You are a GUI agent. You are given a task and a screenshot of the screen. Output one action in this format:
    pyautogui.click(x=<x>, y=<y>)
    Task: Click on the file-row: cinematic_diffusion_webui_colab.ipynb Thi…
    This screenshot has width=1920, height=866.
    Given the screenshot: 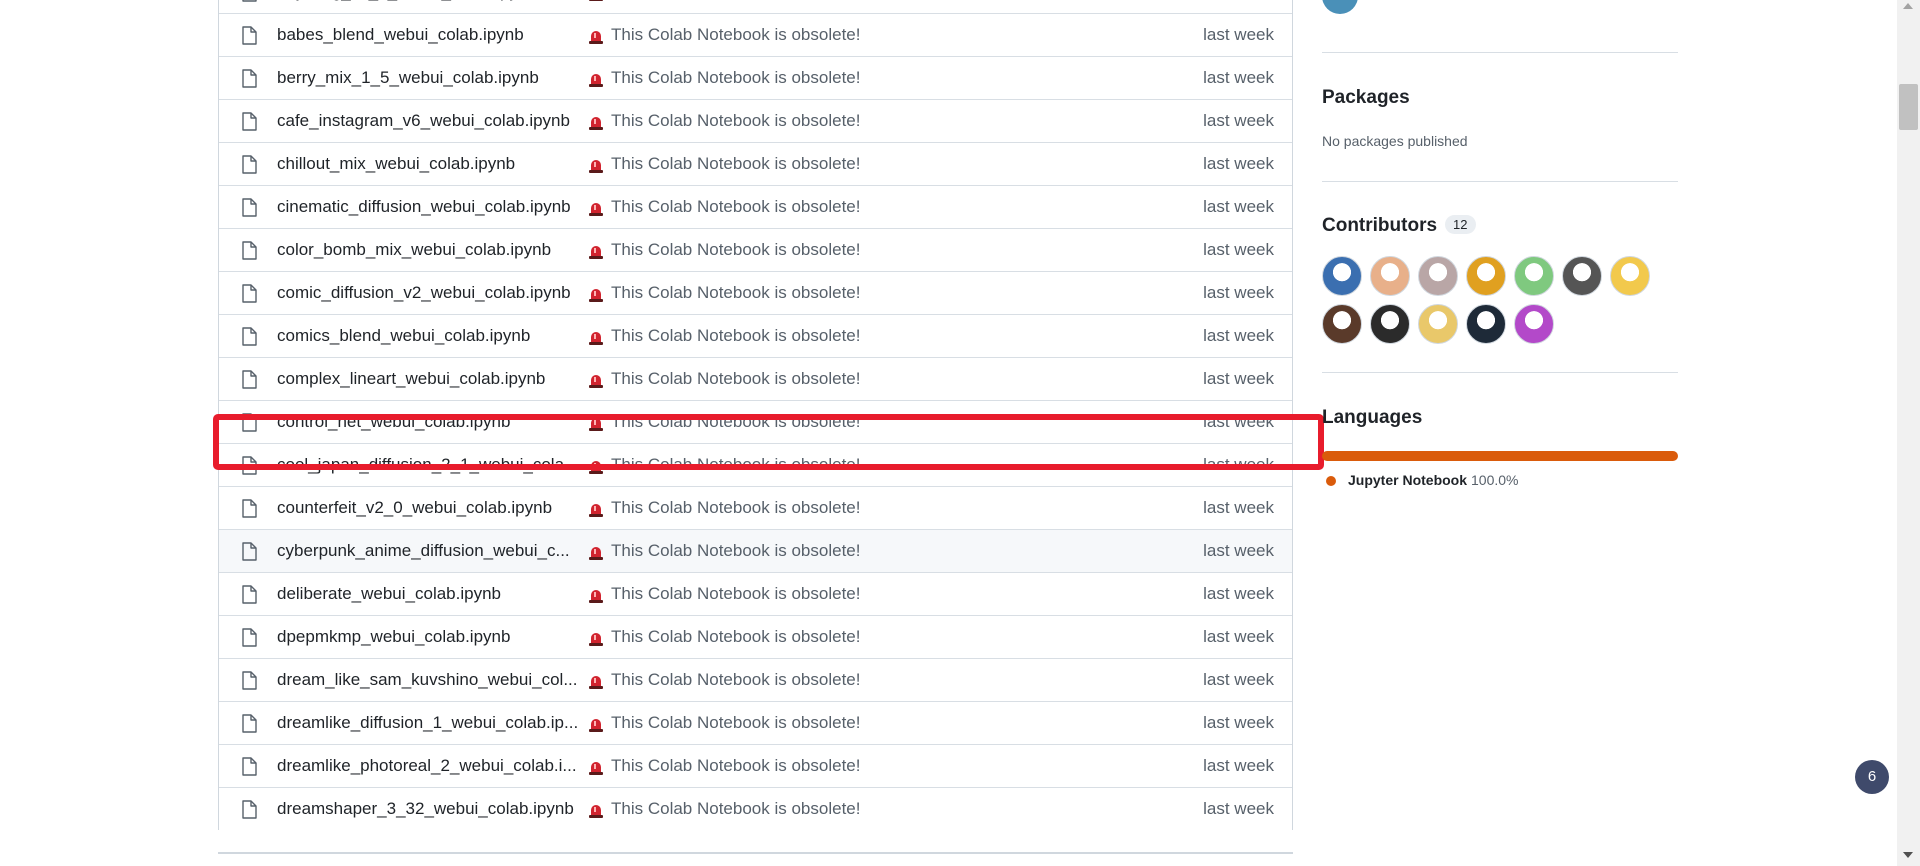 What is the action you would take?
    pyautogui.click(x=755, y=206)
    